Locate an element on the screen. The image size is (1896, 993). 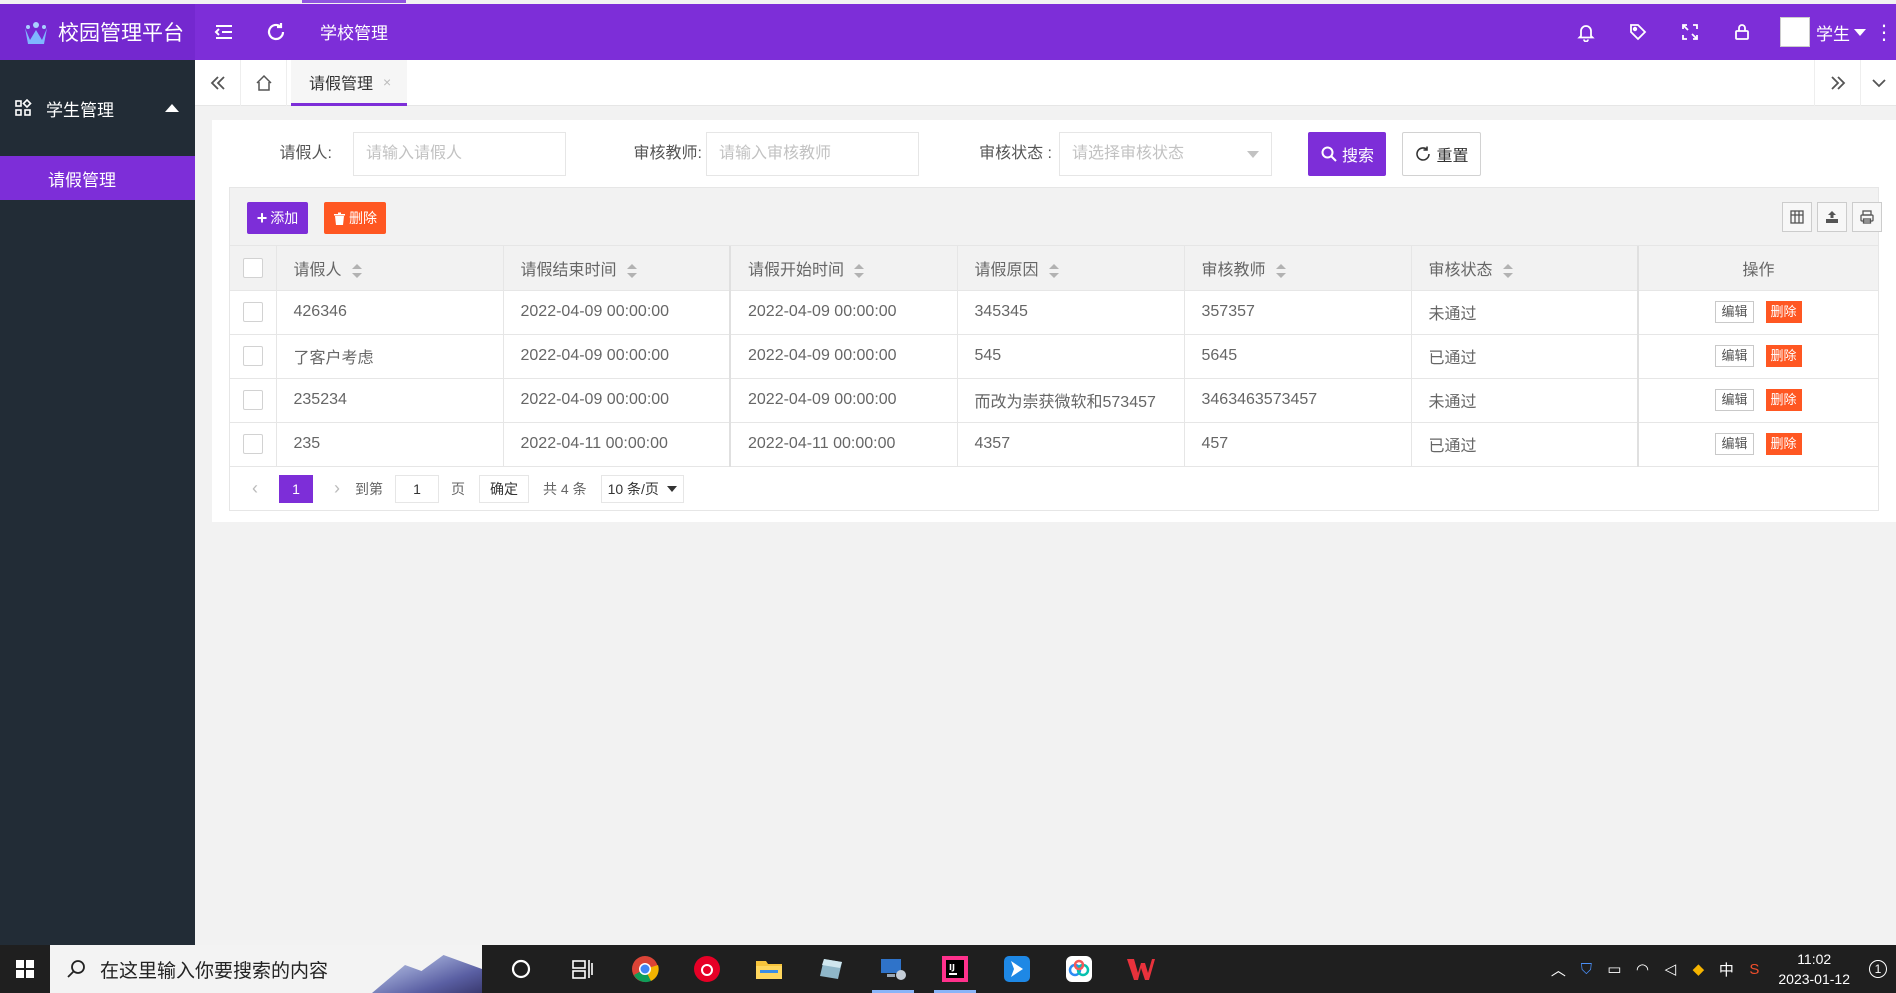
shield-icon: ⛉ is located at coordinates (1586, 969).